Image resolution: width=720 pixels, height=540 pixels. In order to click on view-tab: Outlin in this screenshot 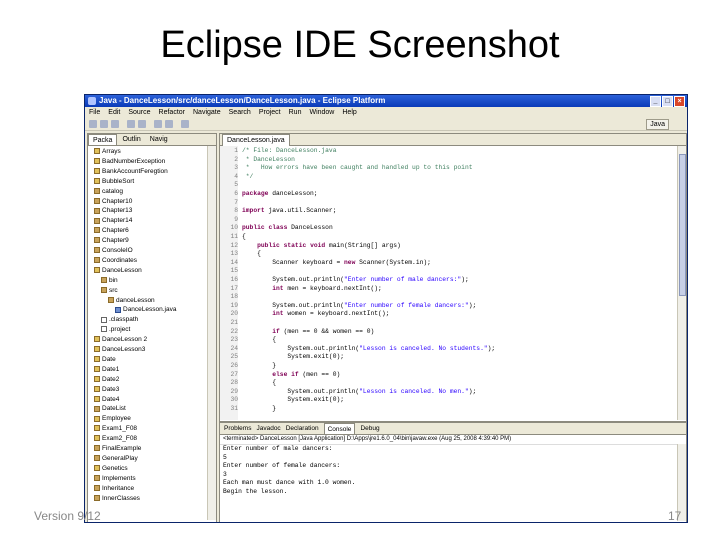, I will do `click(131, 139)`.